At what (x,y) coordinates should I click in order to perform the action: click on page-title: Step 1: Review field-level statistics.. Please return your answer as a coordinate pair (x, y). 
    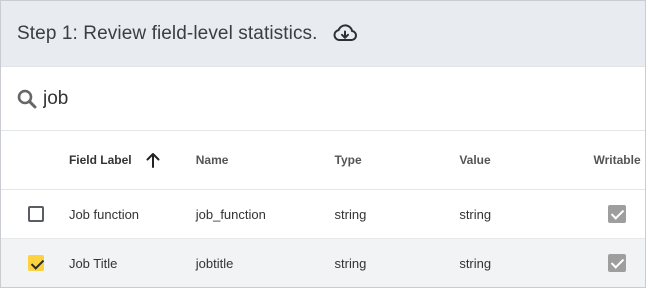
    Looking at the image, I should click on (167, 33).